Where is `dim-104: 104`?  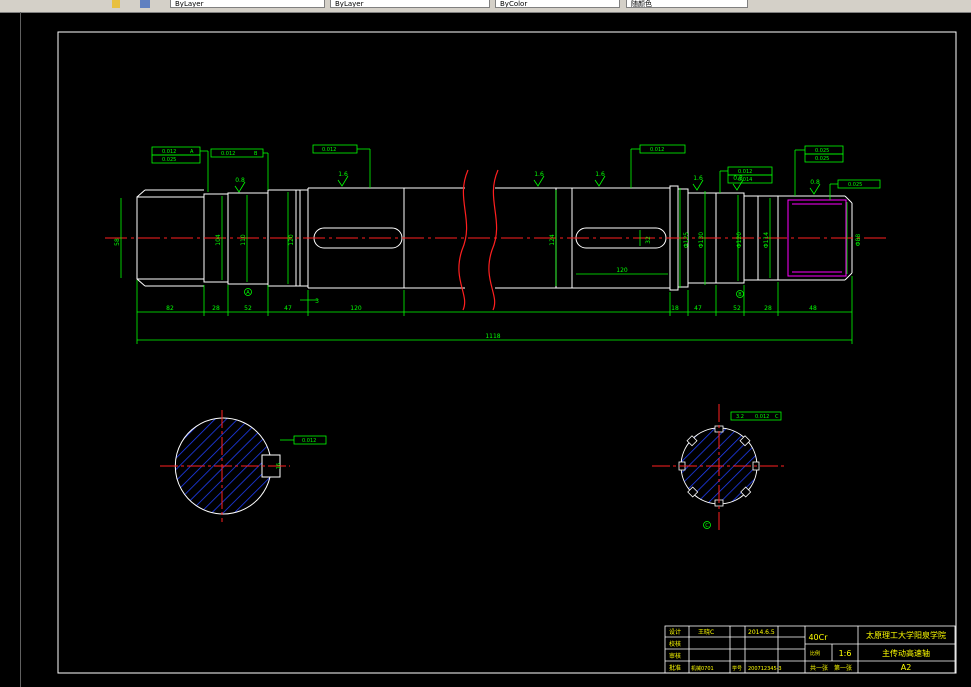 dim-104: 104 is located at coordinates (218, 240).